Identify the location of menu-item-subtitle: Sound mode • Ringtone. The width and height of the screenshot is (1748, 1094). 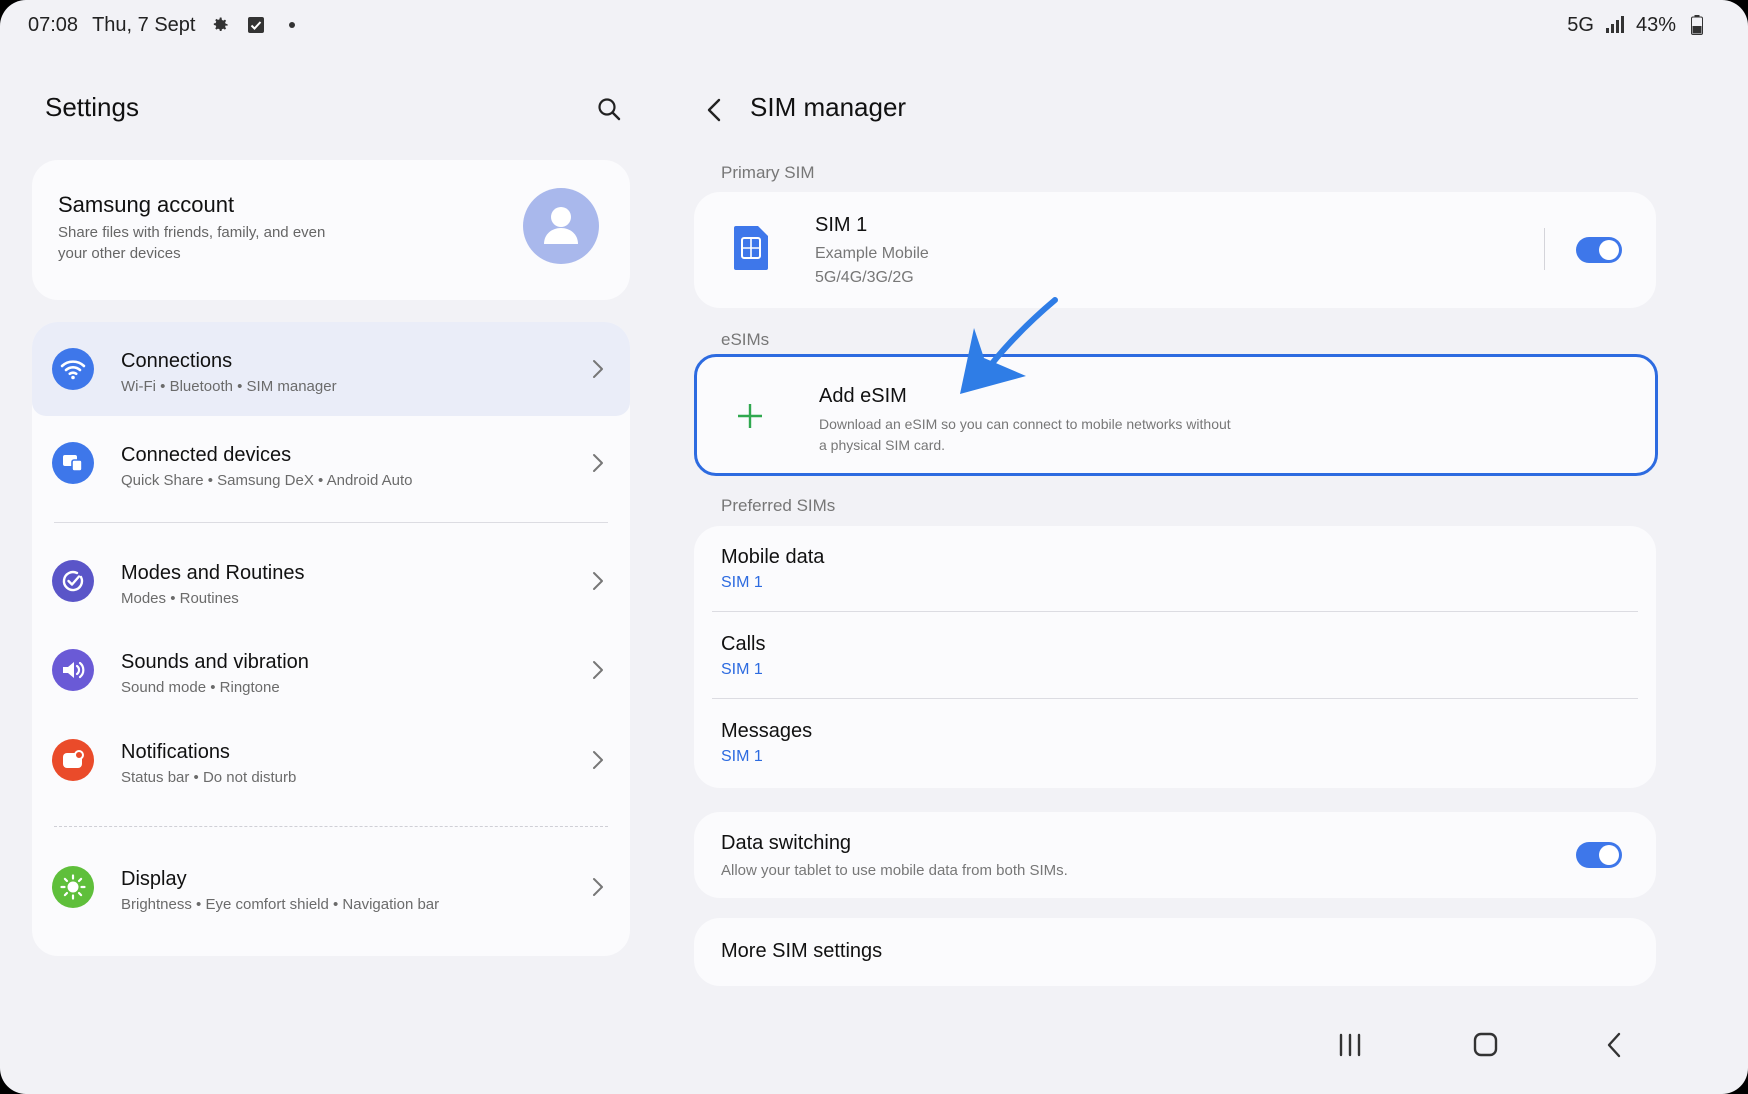
(200, 687).